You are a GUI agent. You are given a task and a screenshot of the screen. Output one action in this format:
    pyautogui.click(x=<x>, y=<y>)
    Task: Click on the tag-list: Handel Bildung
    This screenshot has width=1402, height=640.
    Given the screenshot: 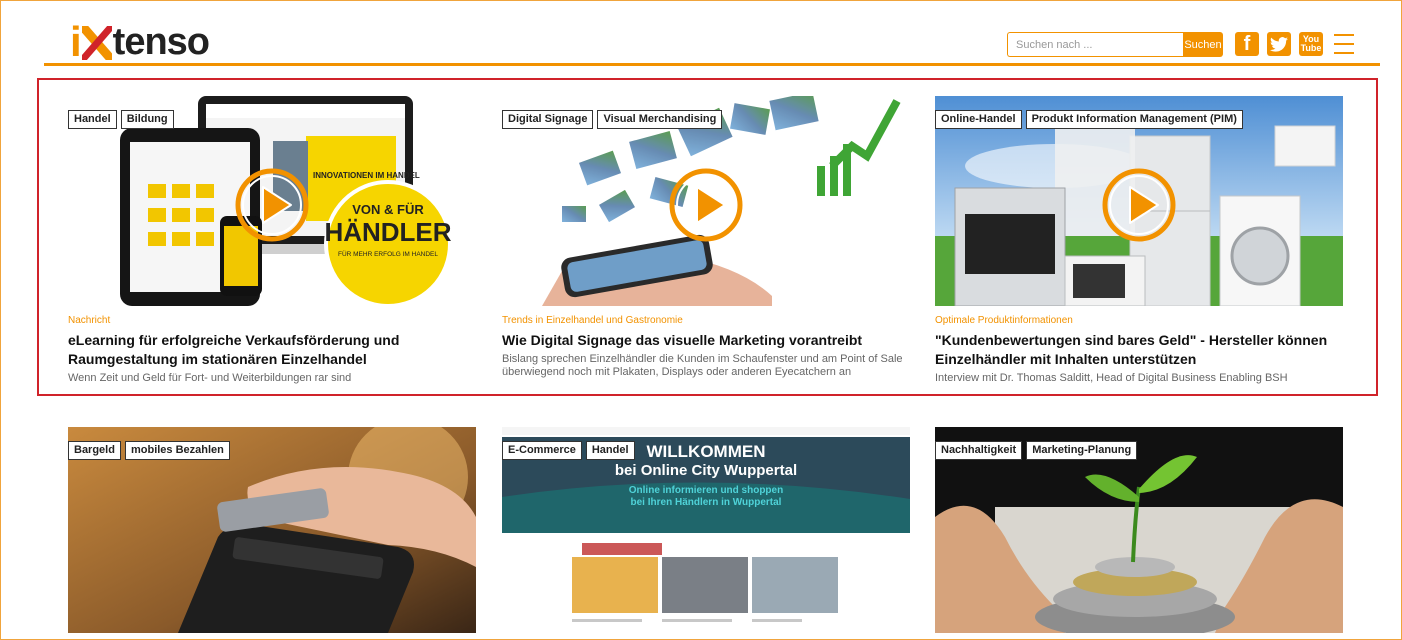 What is the action you would take?
    pyautogui.click(x=121, y=119)
    